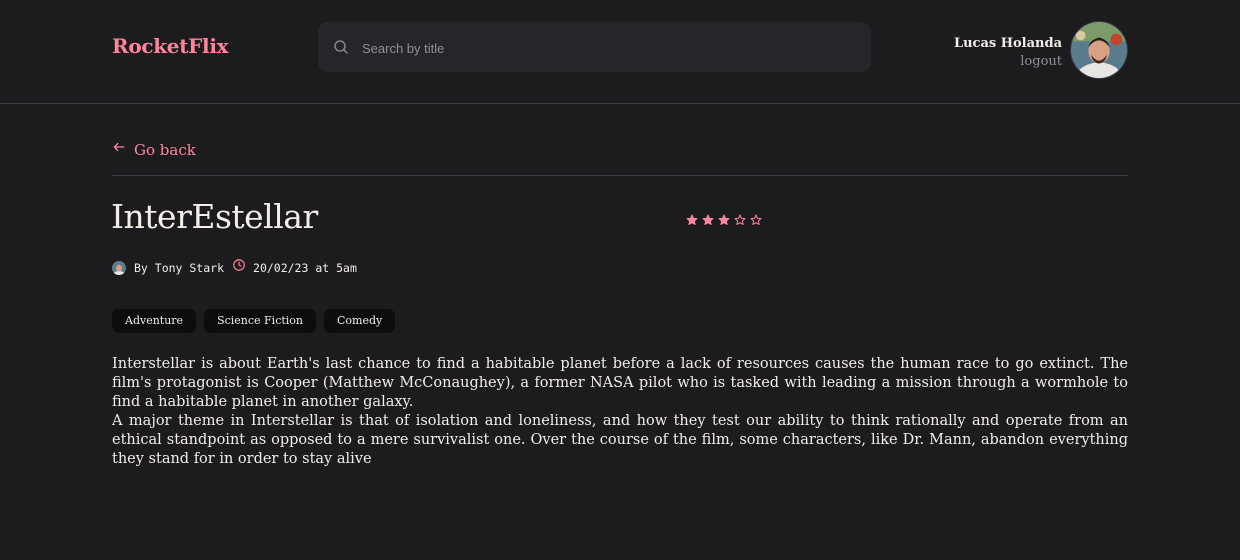  I want to click on tag: Science Fiction, so click(260, 321).